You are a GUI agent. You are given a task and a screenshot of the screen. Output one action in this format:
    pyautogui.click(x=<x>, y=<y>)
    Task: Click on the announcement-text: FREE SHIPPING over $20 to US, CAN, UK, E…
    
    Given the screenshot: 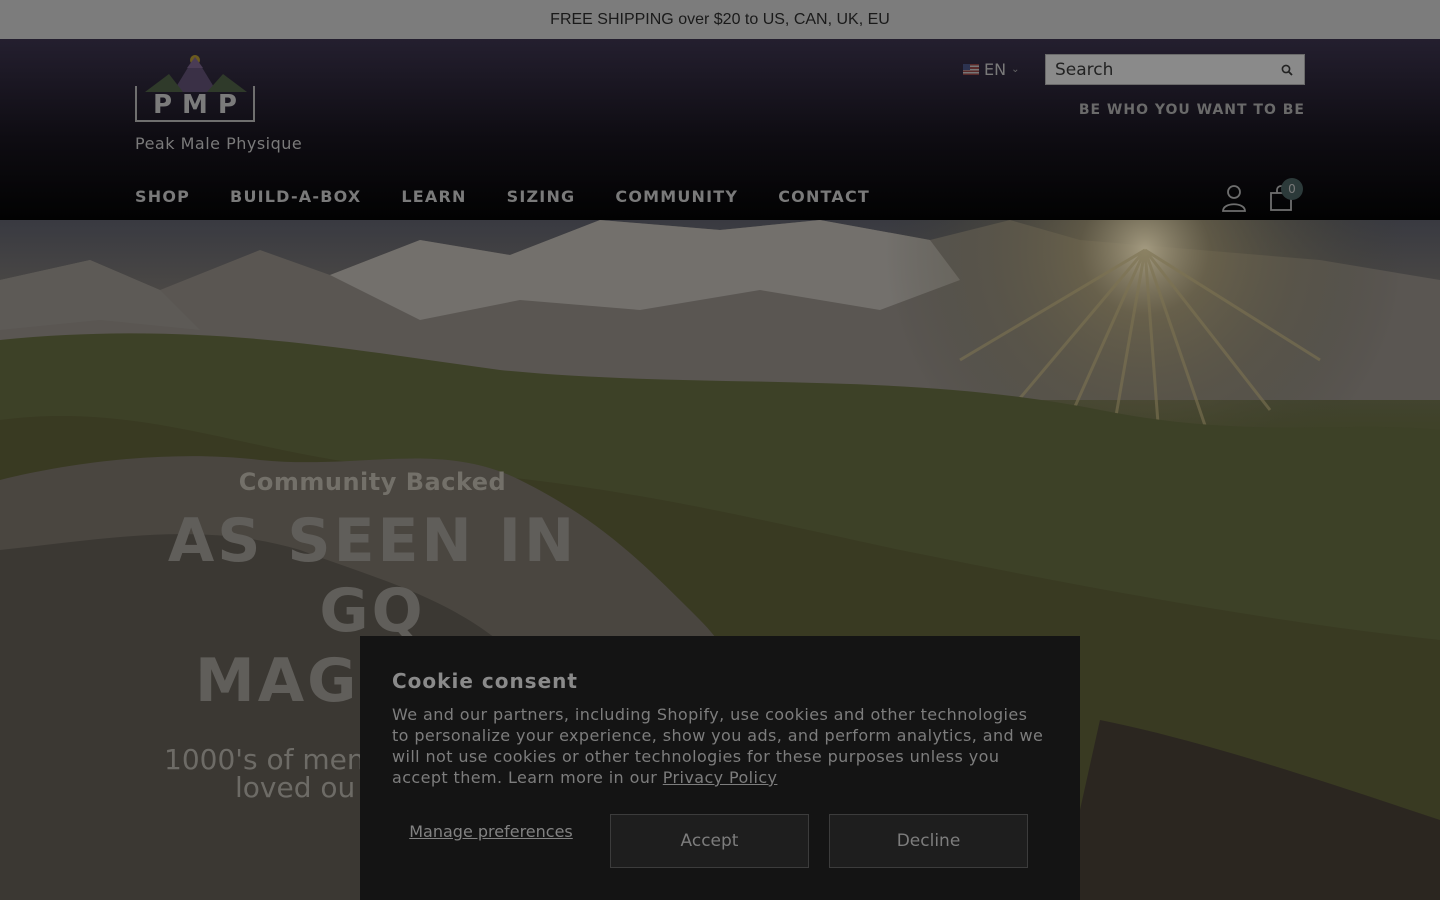 What is the action you would take?
    pyautogui.click(x=720, y=19)
    